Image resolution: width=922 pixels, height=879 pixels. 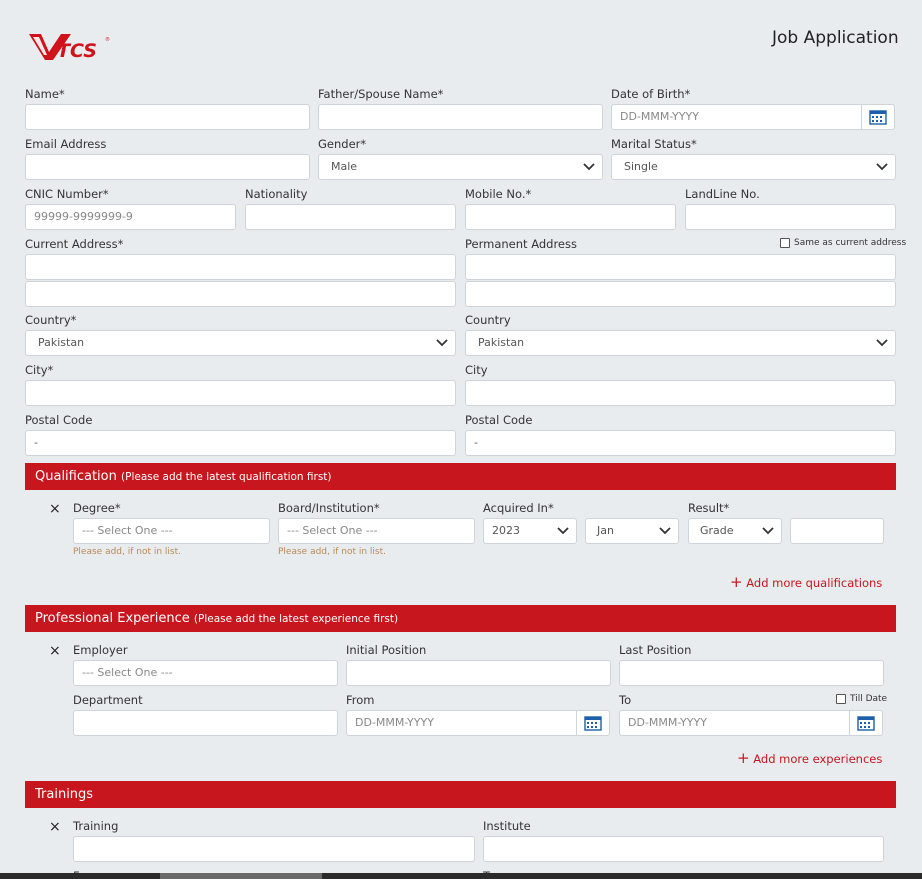 What do you see at coordinates (835, 38) in the screenshot?
I see `page-title: Job Application` at bounding box center [835, 38].